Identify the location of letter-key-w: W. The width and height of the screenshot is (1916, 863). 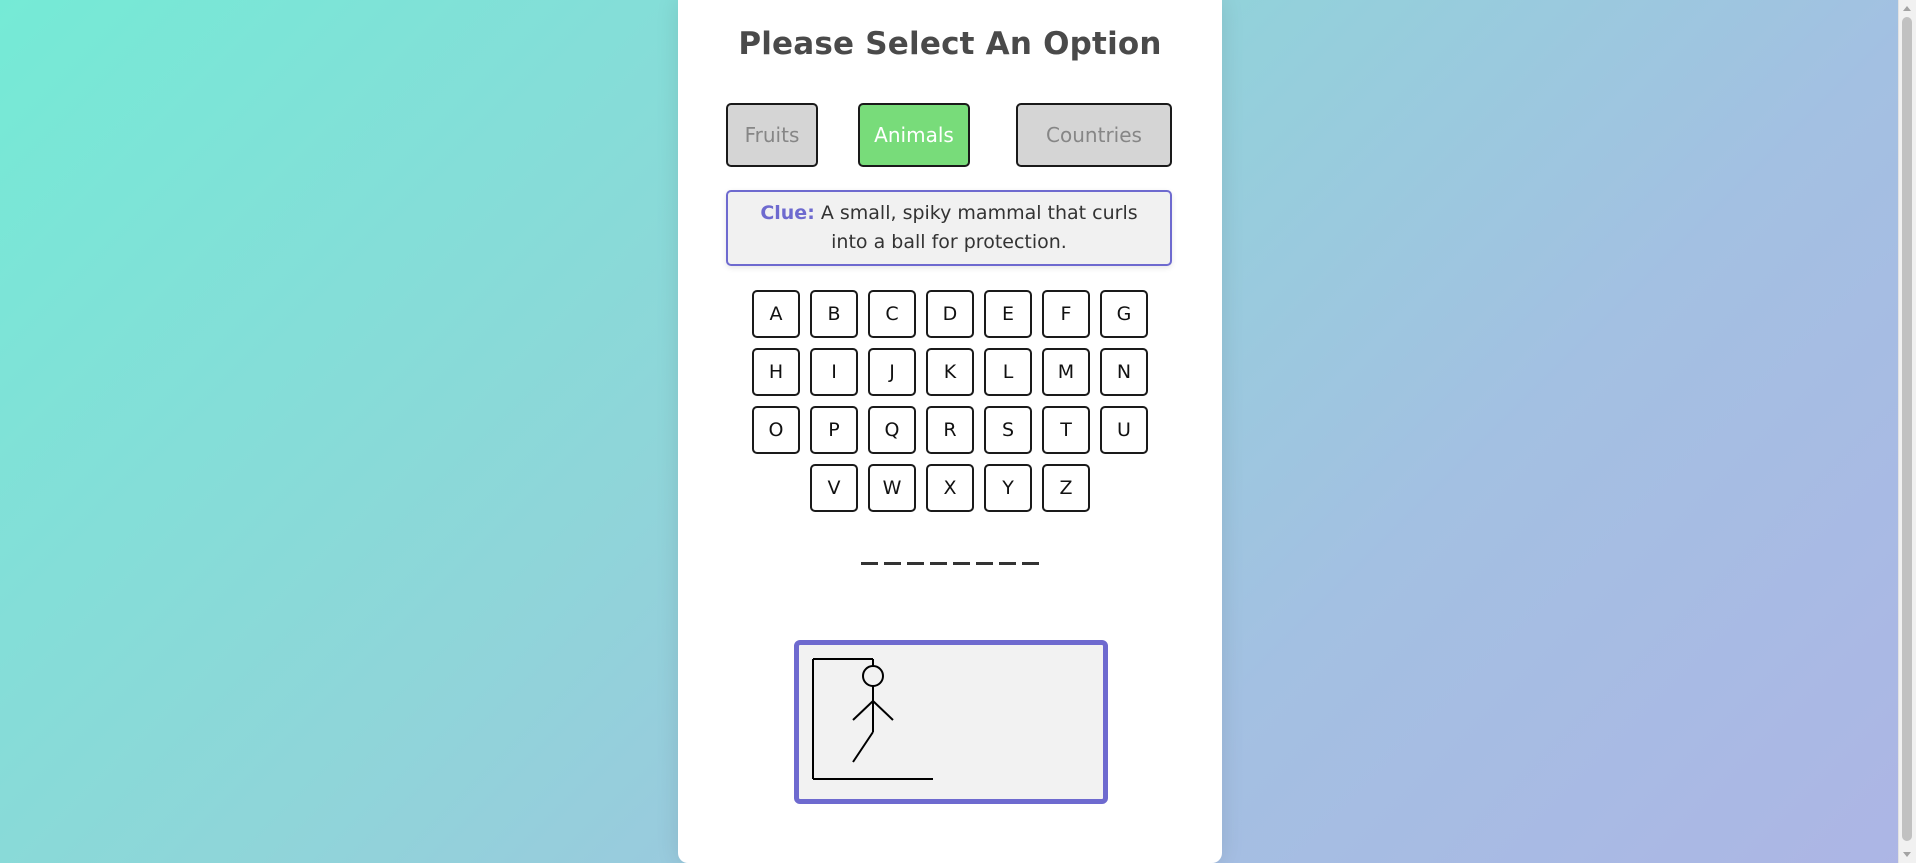
(892, 488).